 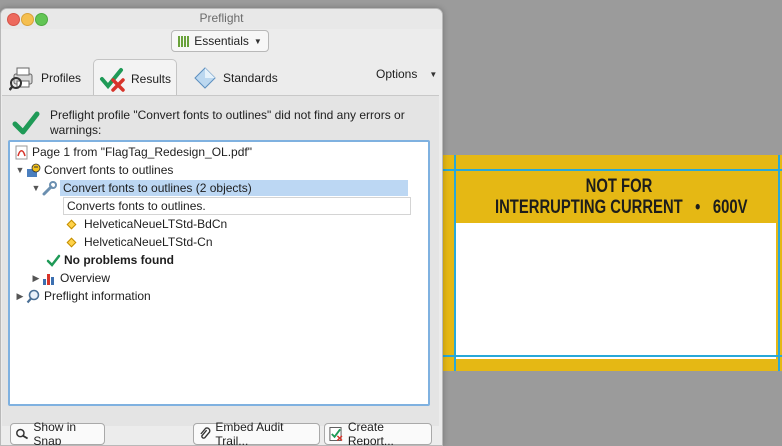 I want to click on tree-item-fixup-label: Convert fonts to outlines (2 objects), so click(x=234, y=188).